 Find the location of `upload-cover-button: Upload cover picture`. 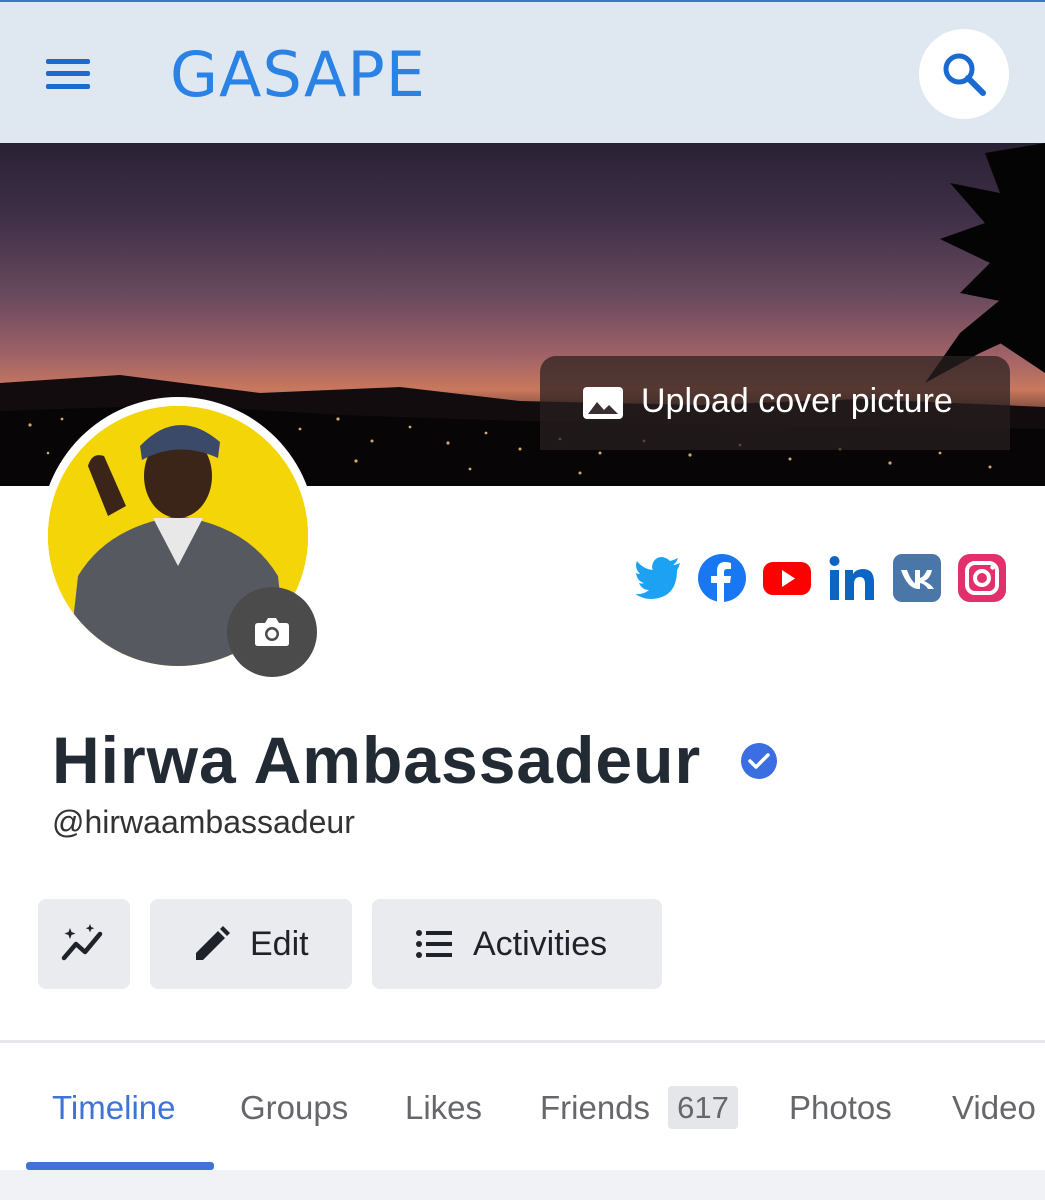

upload-cover-button: Upload cover picture is located at coordinates (775, 403).